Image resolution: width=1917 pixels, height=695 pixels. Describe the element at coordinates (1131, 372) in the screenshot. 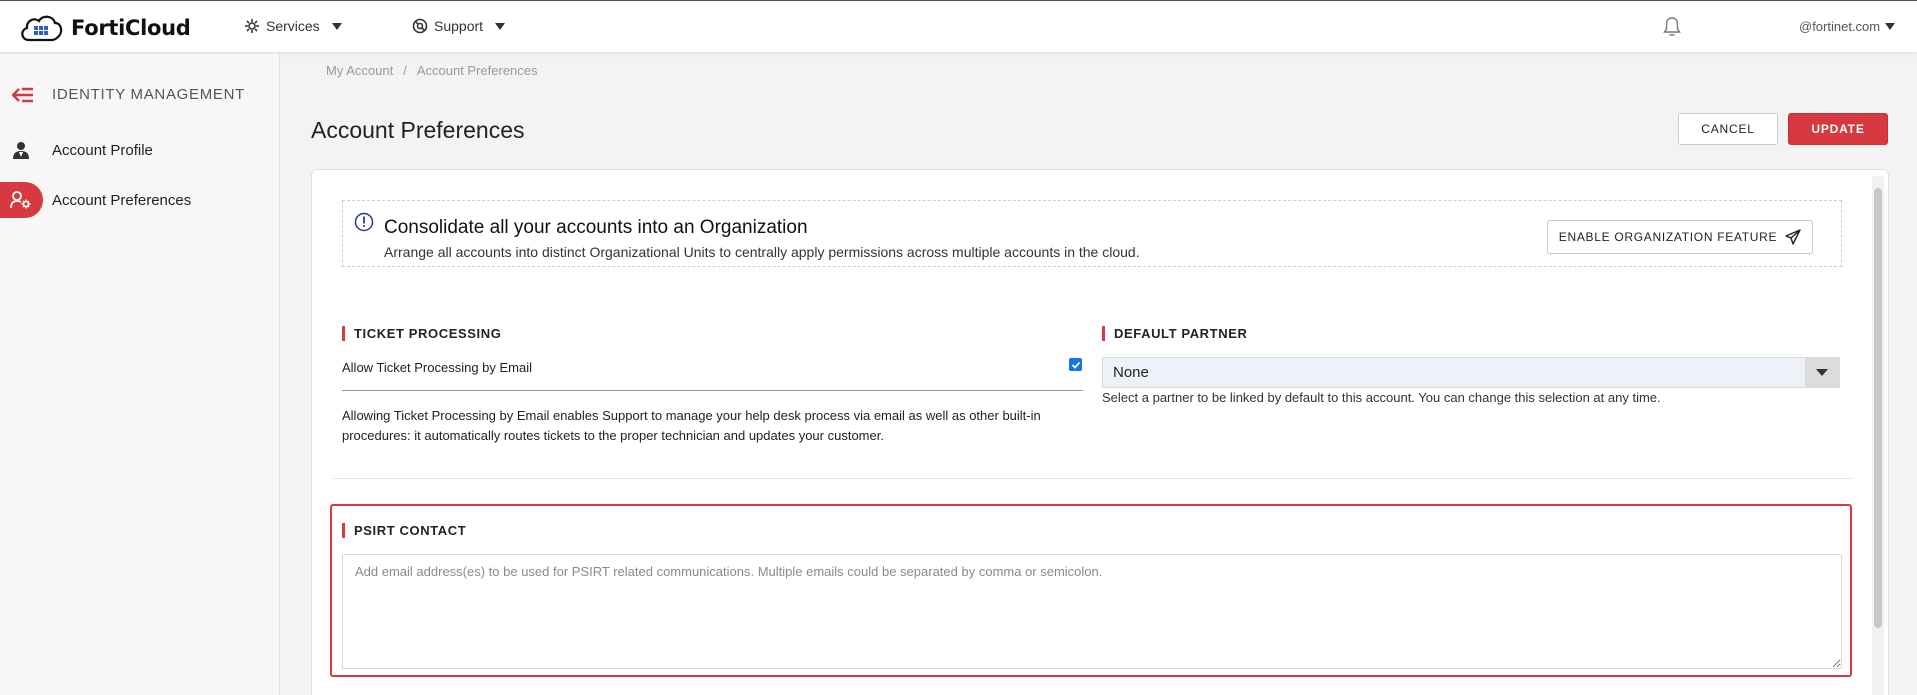

I see `default-partner-value: None` at that location.